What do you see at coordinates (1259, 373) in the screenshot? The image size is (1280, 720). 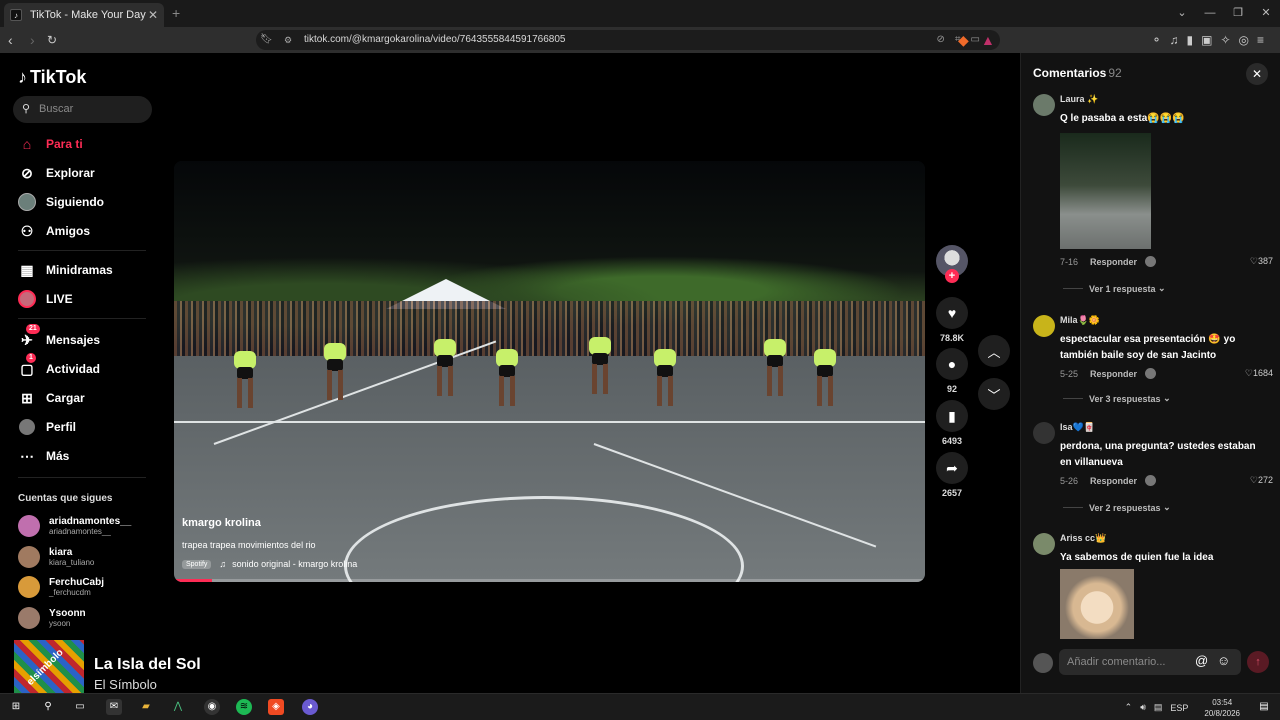 I see `comment-like: ♡1684` at bounding box center [1259, 373].